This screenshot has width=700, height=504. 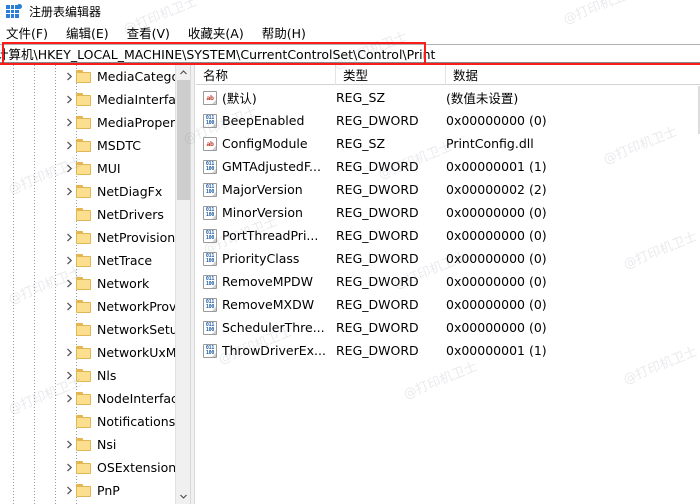 What do you see at coordinates (391, 74) in the screenshot?
I see `column-header-type: 类型` at bounding box center [391, 74].